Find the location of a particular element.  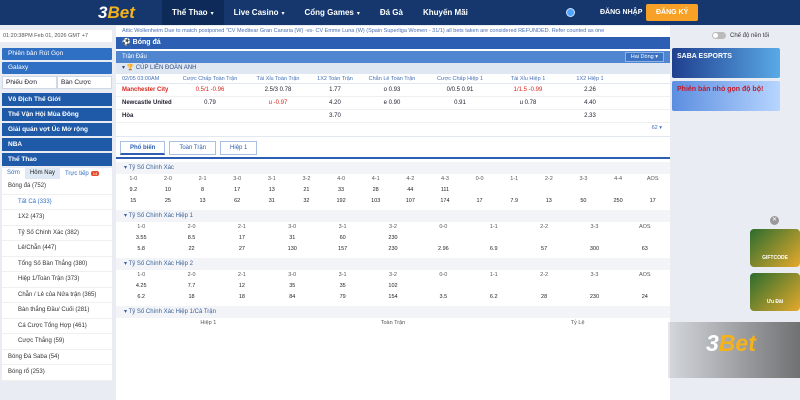

sidebar-market-item: Cược Thắng (59) is located at coordinates (57, 342).